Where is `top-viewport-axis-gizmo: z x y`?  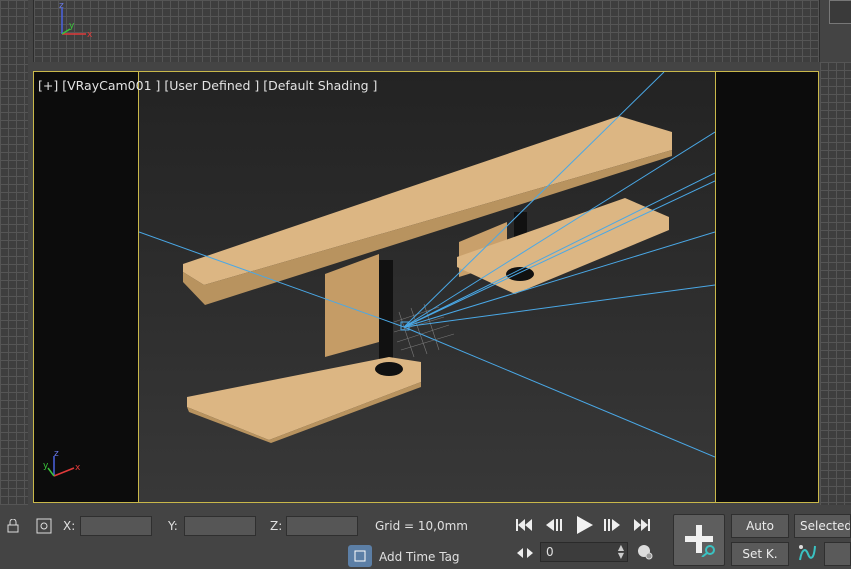
top-viewport-axis-gizmo: z x y is located at coordinates (76, 21).